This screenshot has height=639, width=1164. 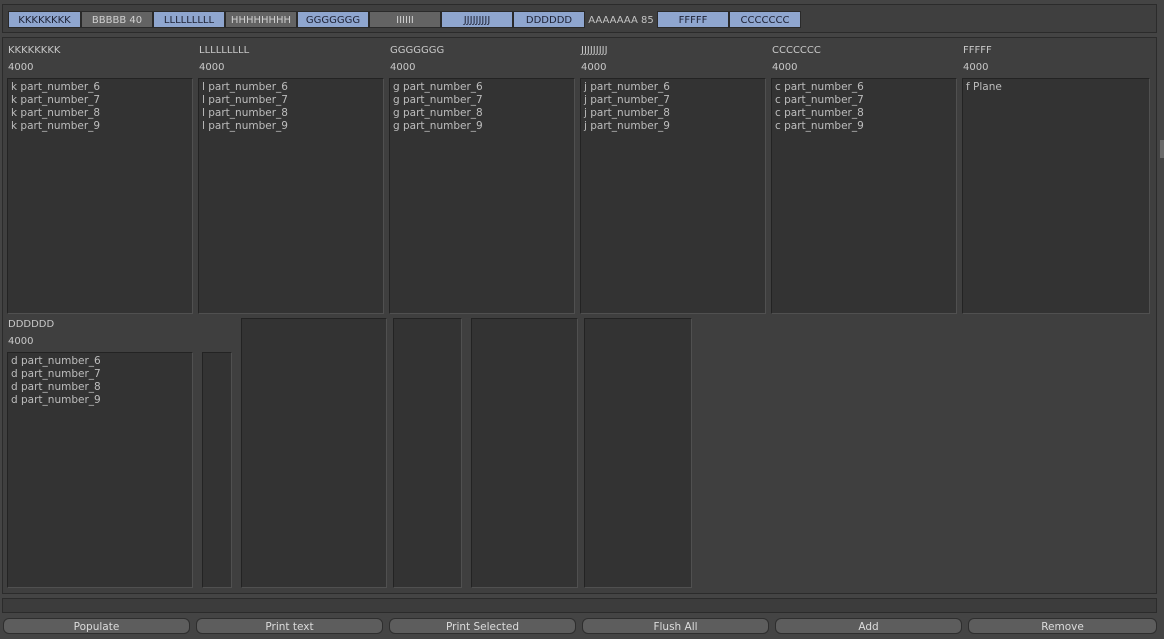 I want to click on tab-kkkkkkkk: KKKKKKKK, so click(x=44, y=19).